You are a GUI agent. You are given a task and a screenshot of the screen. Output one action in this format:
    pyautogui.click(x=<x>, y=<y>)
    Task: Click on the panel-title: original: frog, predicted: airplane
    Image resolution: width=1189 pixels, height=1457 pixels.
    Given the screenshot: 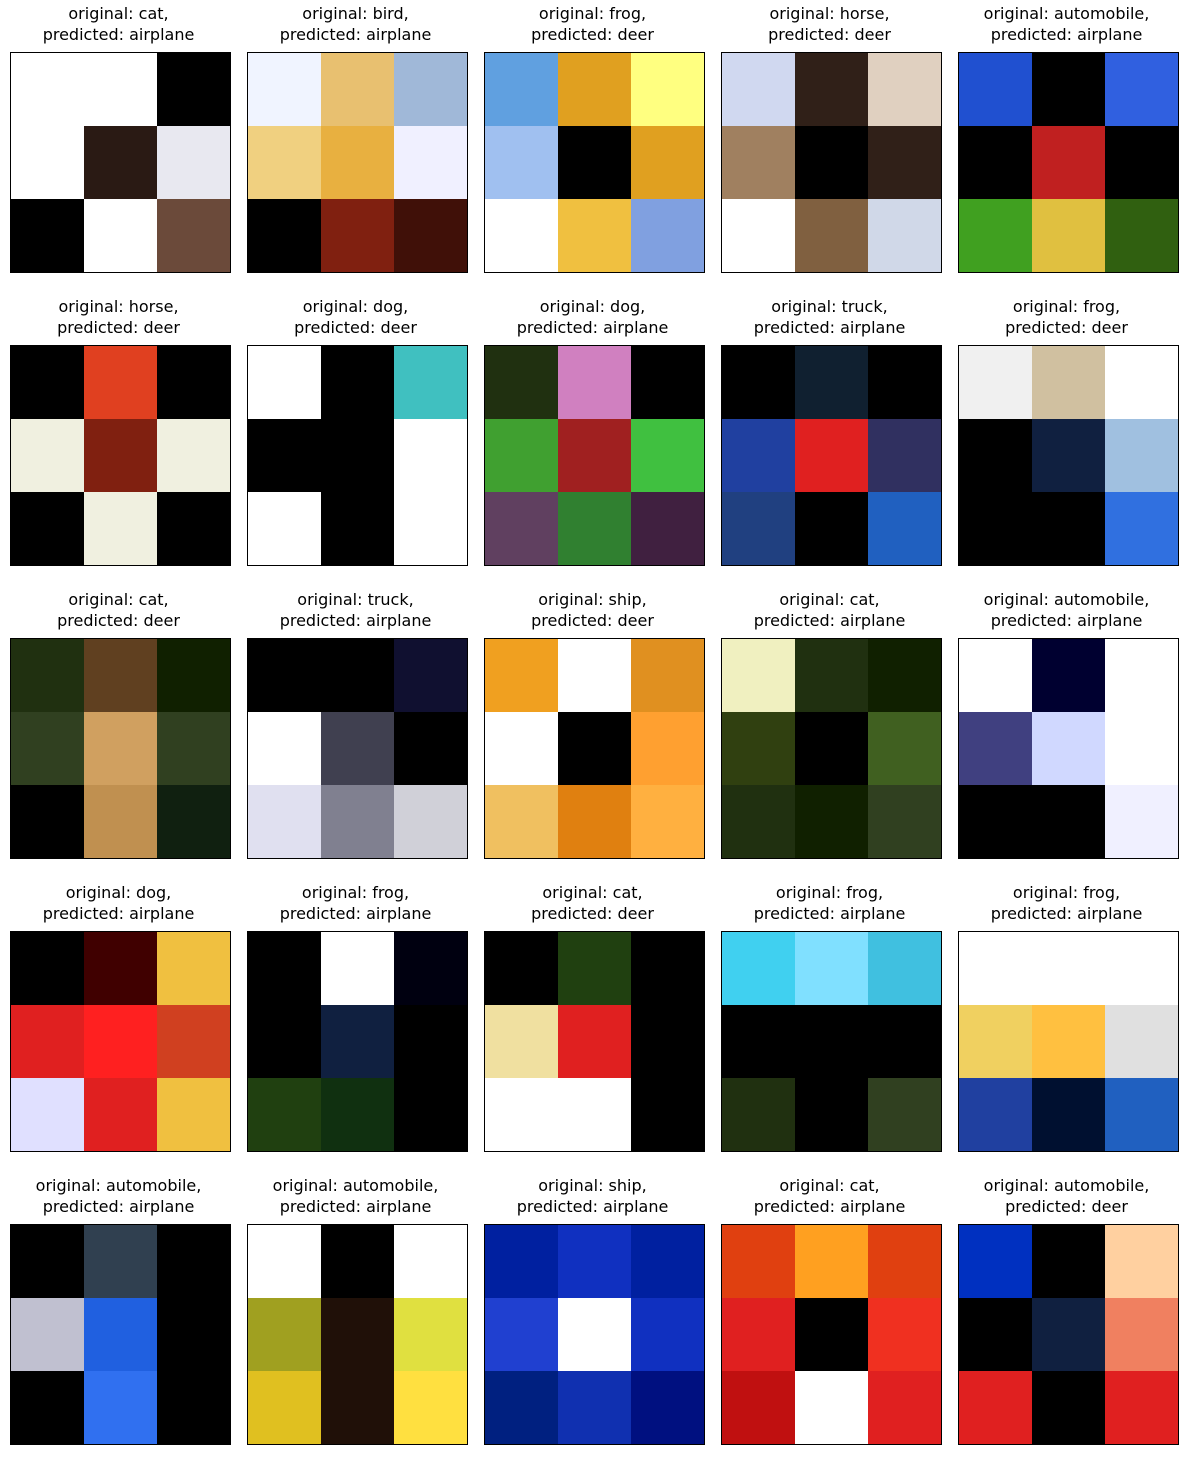 What is the action you would take?
    pyautogui.click(x=829, y=903)
    